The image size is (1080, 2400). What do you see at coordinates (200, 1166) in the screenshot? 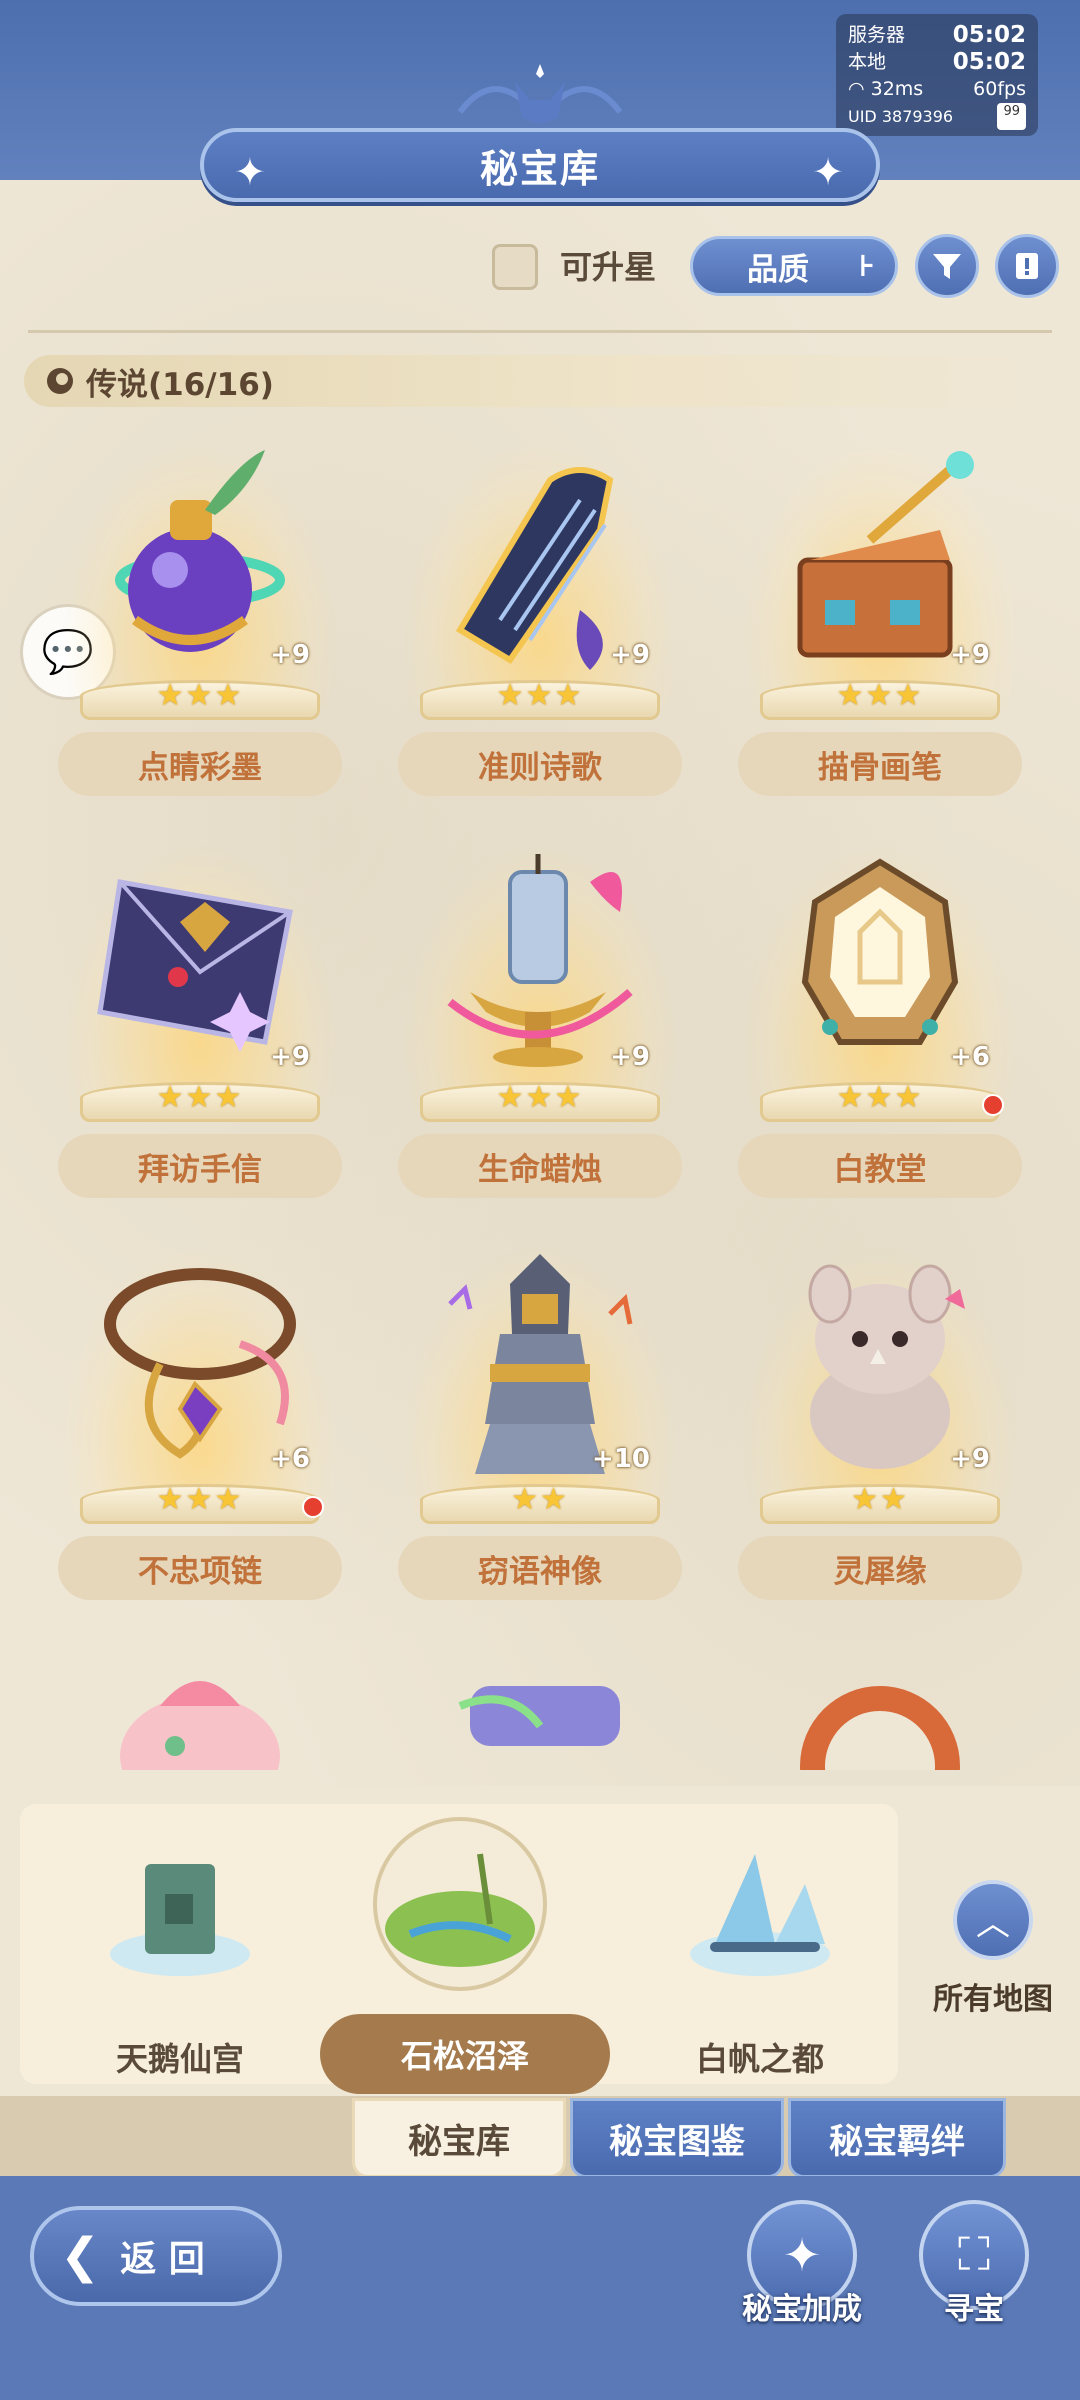
I see `treasure-name: 拜访手信` at bounding box center [200, 1166].